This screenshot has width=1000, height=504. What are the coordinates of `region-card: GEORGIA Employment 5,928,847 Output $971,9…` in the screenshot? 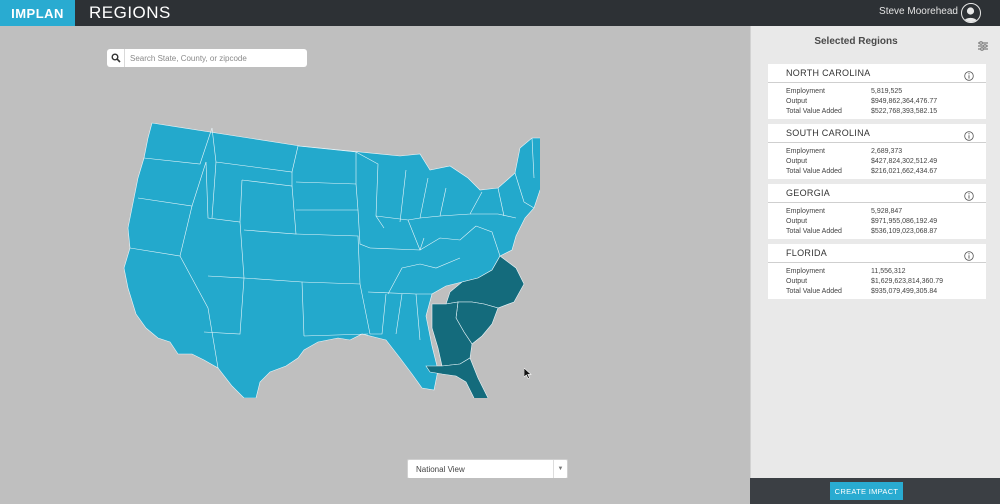 It's located at (877, 211).